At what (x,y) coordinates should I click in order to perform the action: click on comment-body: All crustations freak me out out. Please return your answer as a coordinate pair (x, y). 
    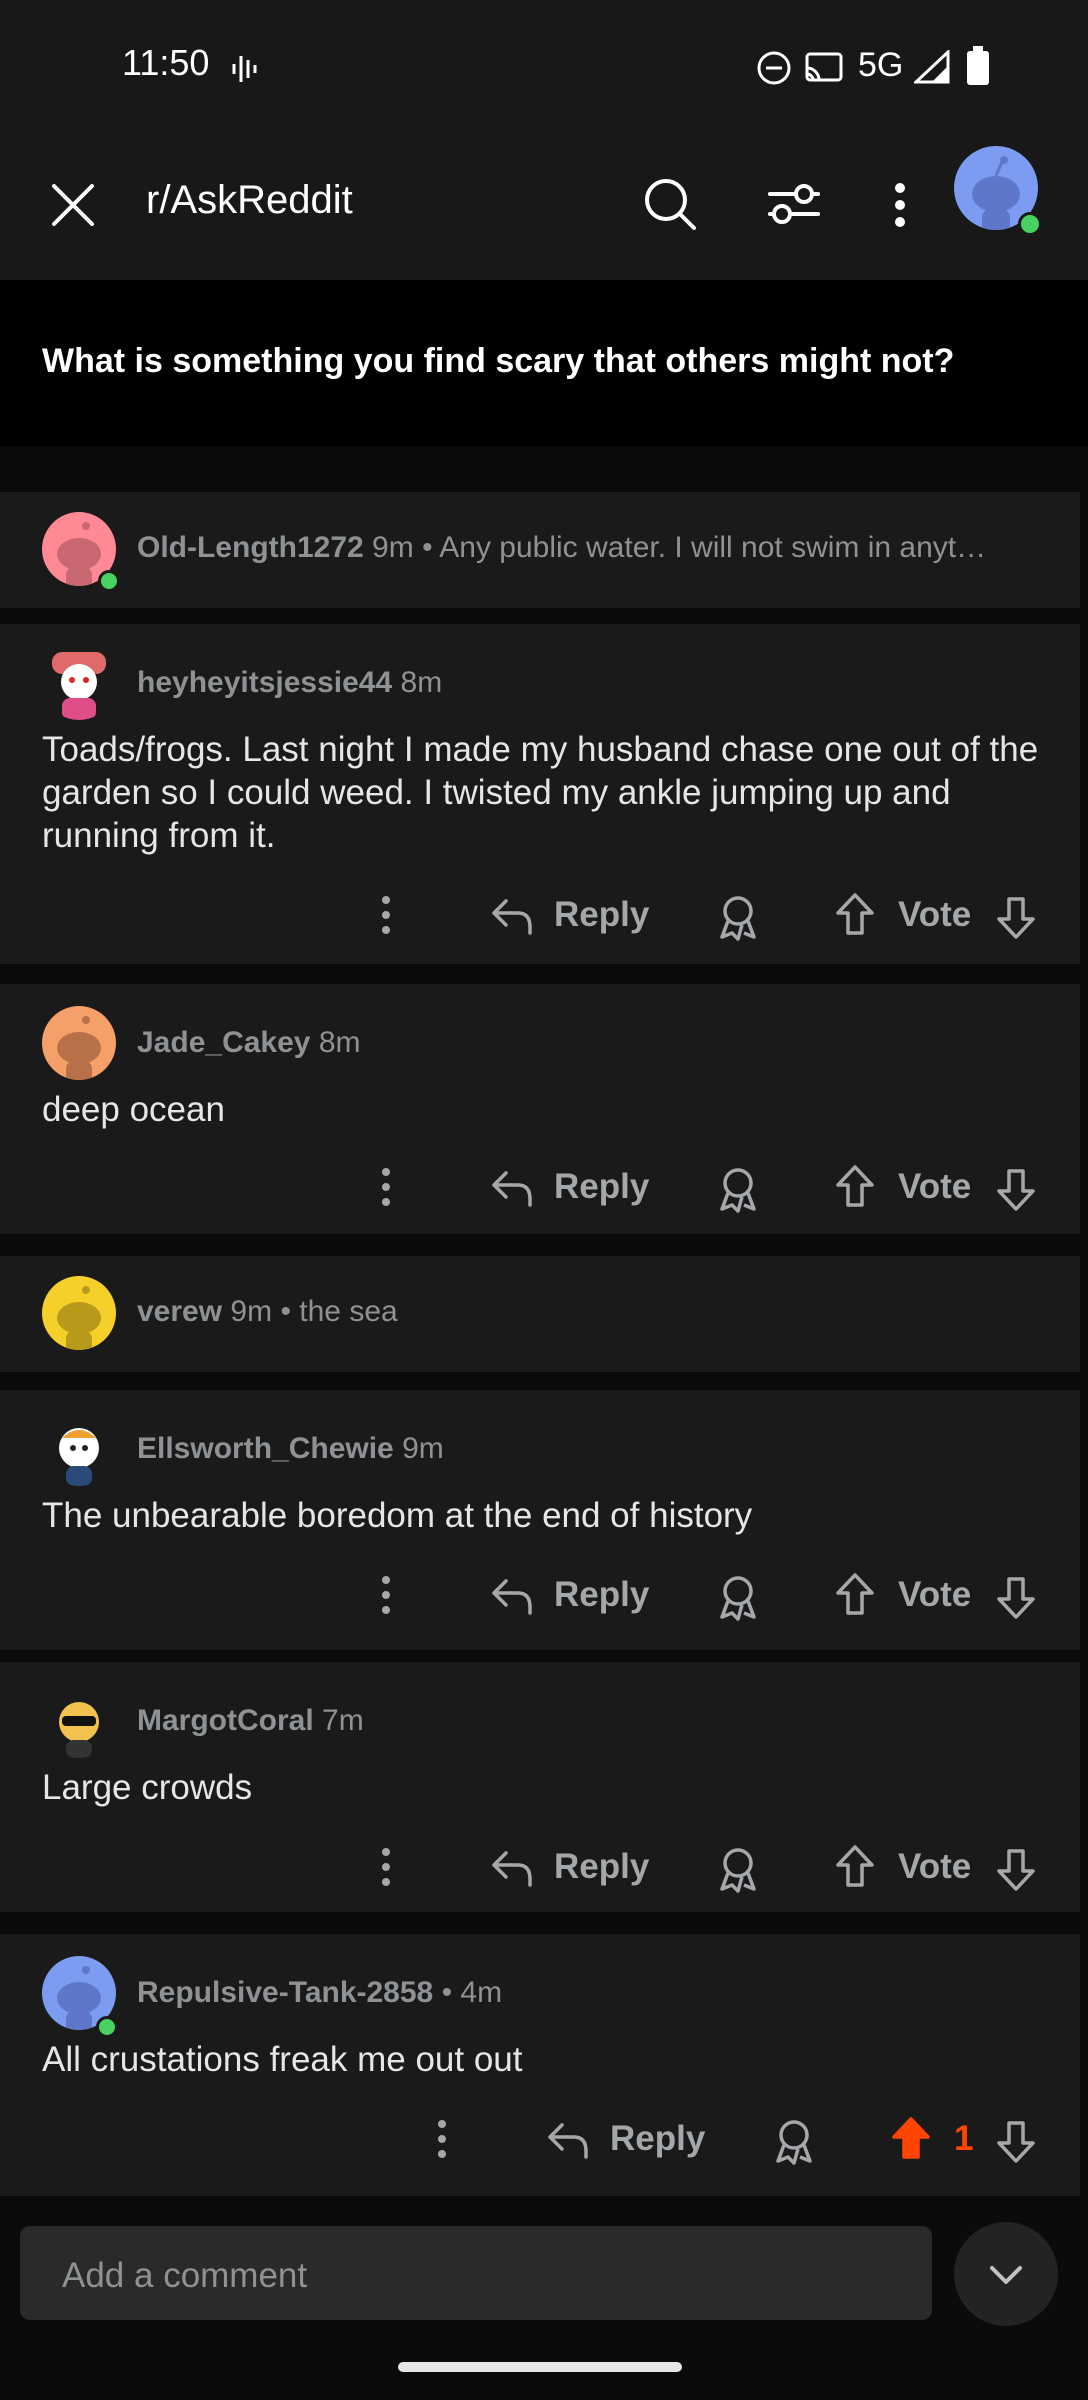
    Looking at the image, I should click on (282, 2059).